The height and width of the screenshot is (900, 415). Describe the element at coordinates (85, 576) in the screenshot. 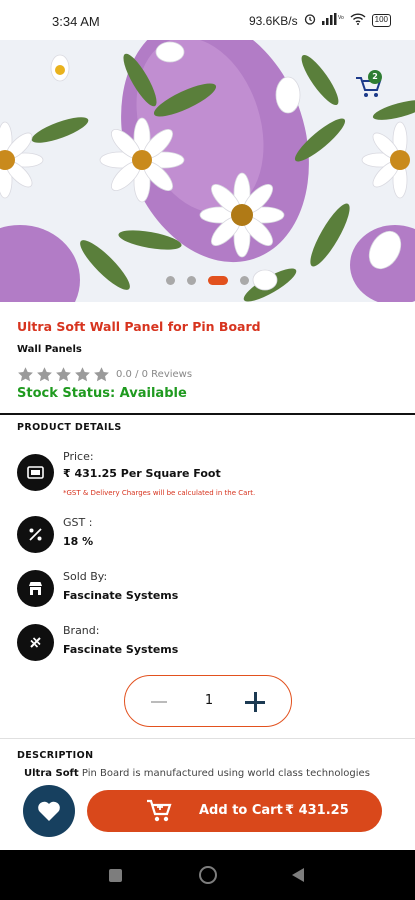

I see `sold-by-label: Sold By:` at that location.